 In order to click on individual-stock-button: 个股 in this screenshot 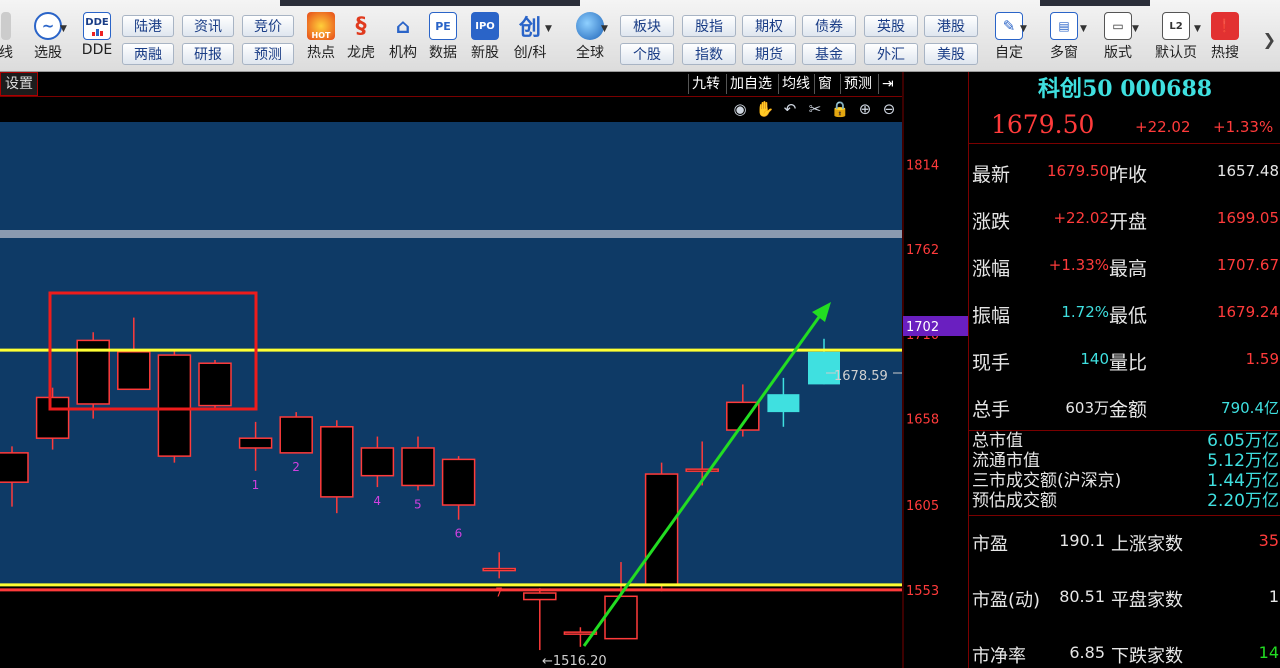, I will do `click(647, 54)`.